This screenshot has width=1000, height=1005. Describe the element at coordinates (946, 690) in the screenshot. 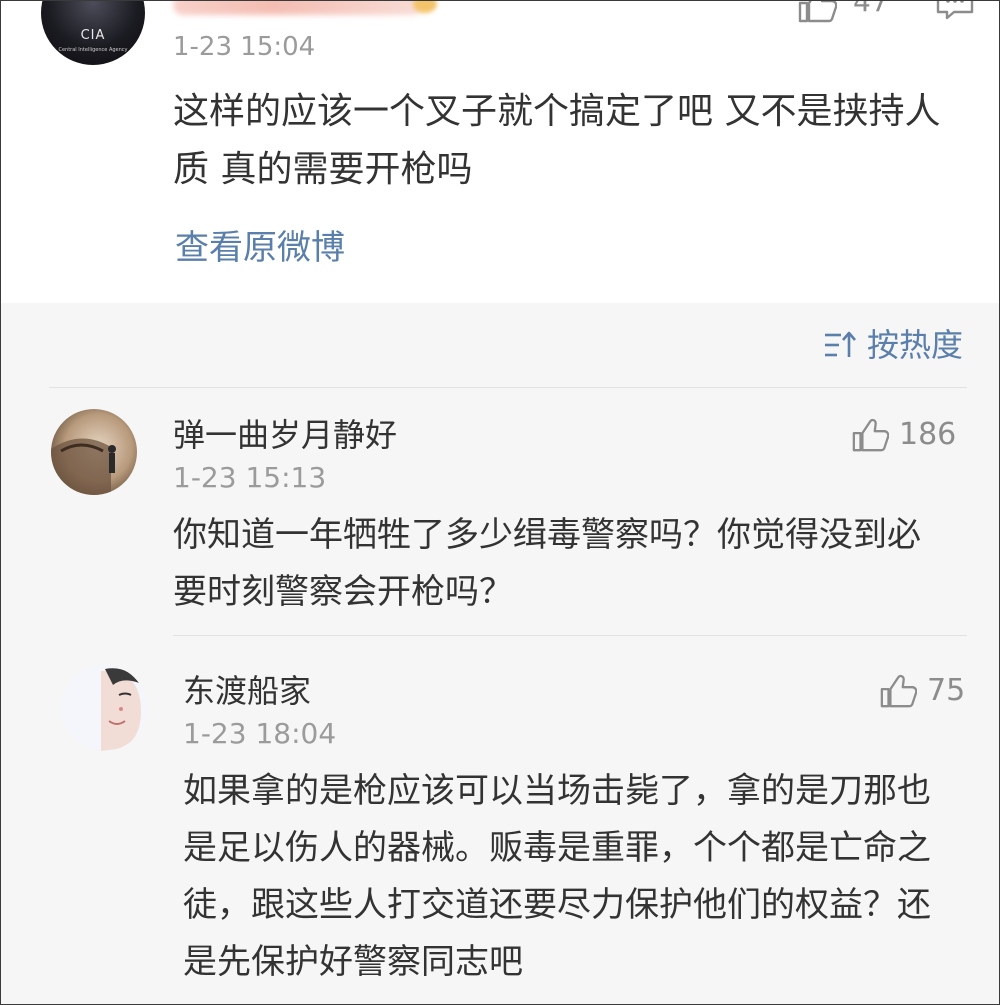

I see `comment-like-count: 75` at that location.